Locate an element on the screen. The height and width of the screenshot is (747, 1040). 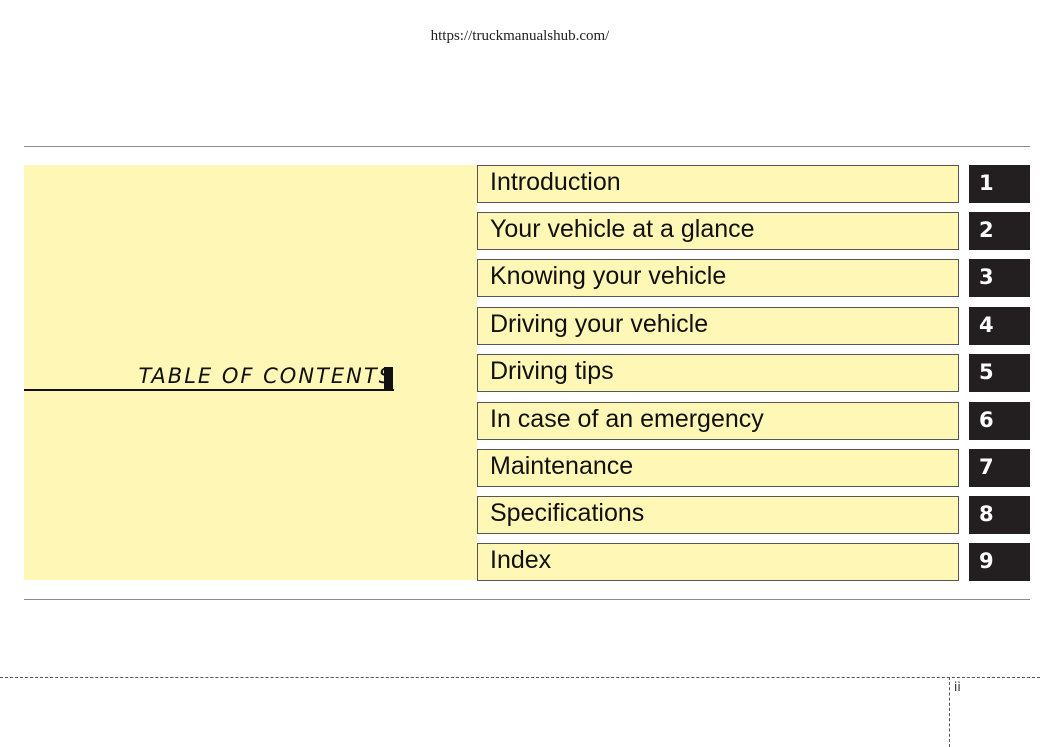
toc-item-emergency: In case of an emergency 6 is located at coordinates (753, 421).